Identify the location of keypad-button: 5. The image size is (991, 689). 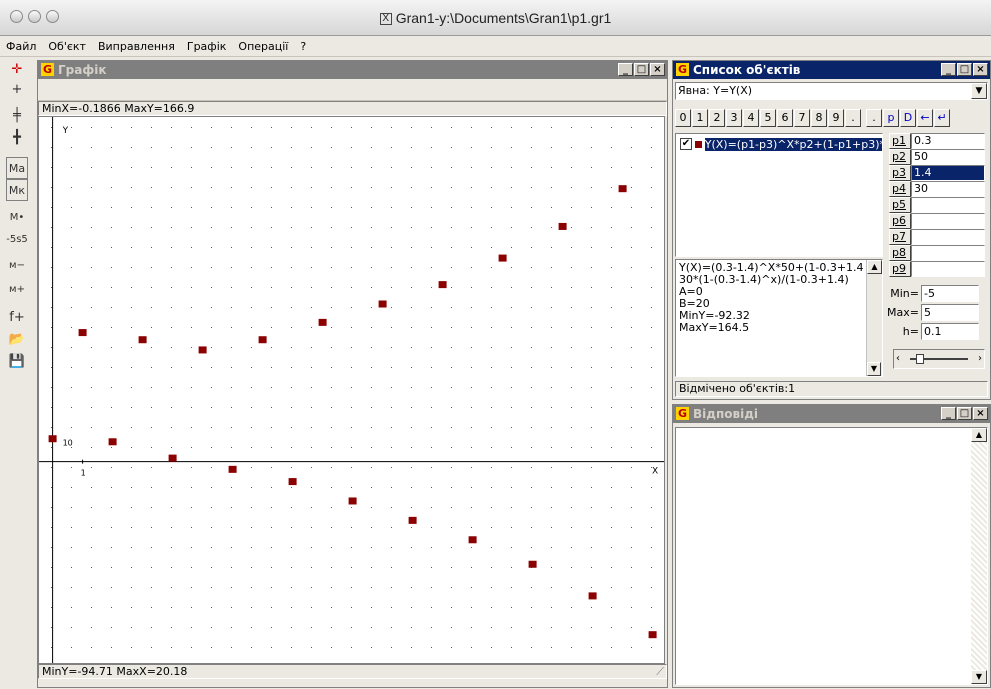
(768, 118).